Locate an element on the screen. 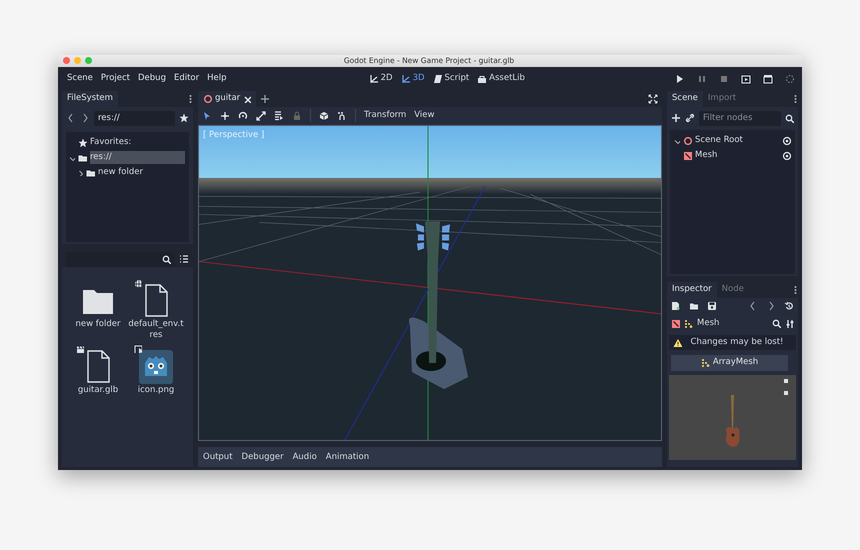 The image size is (860, 550). workspace-tab: 3D is located at coordinates (412, 79).